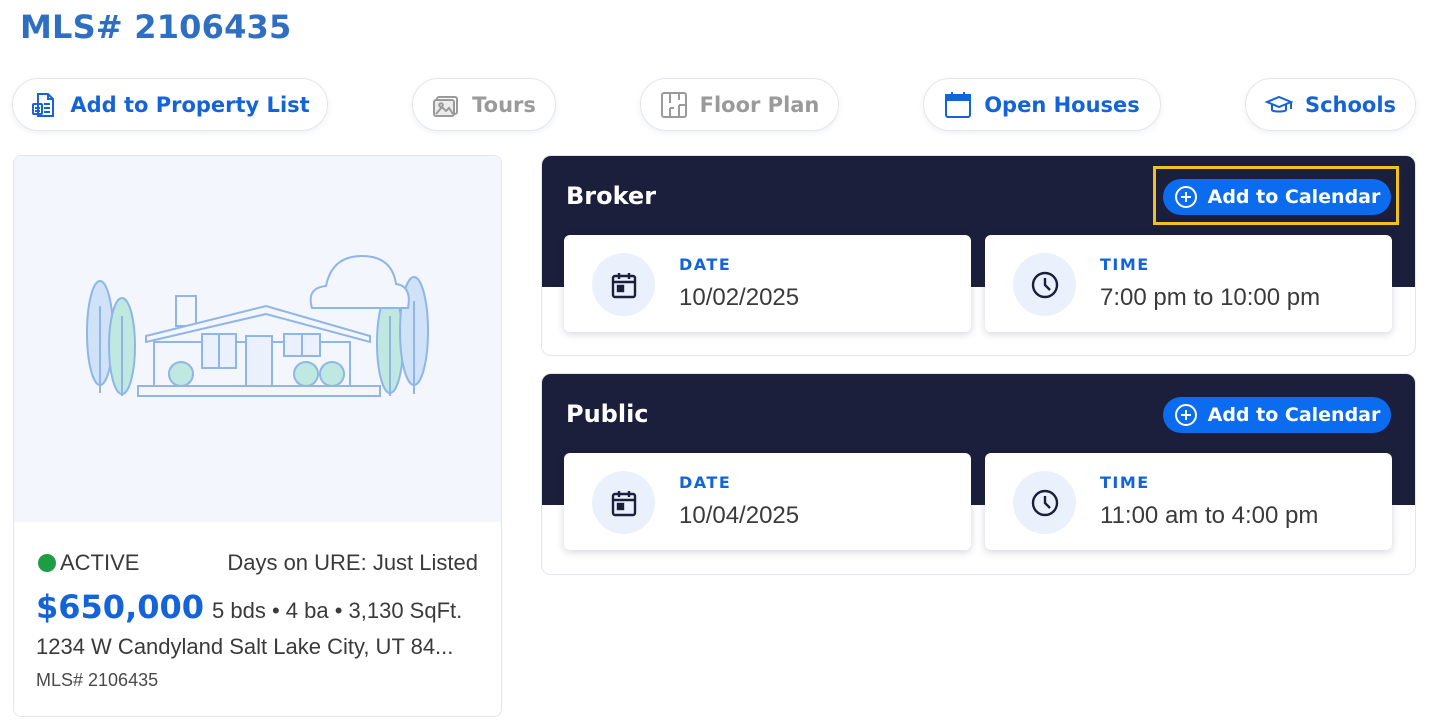  Describe the element at coordinates (1278, 105) in the screenshot. I see `graduation-cap-icon` at that location.